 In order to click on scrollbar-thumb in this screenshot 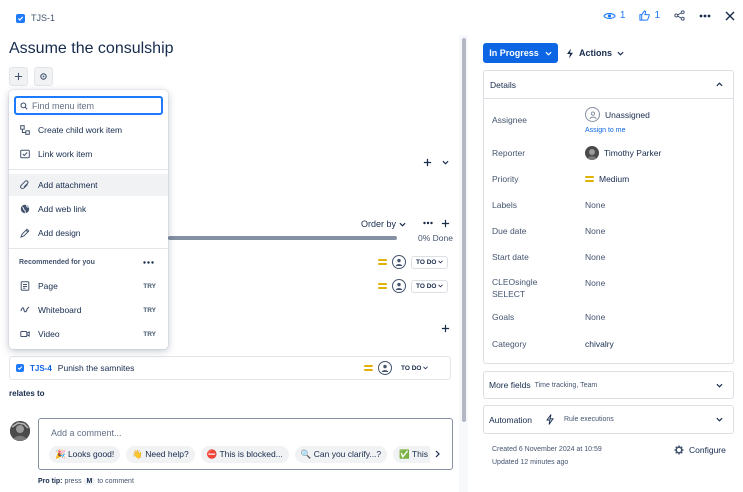, I will do `click(464, 230)`.